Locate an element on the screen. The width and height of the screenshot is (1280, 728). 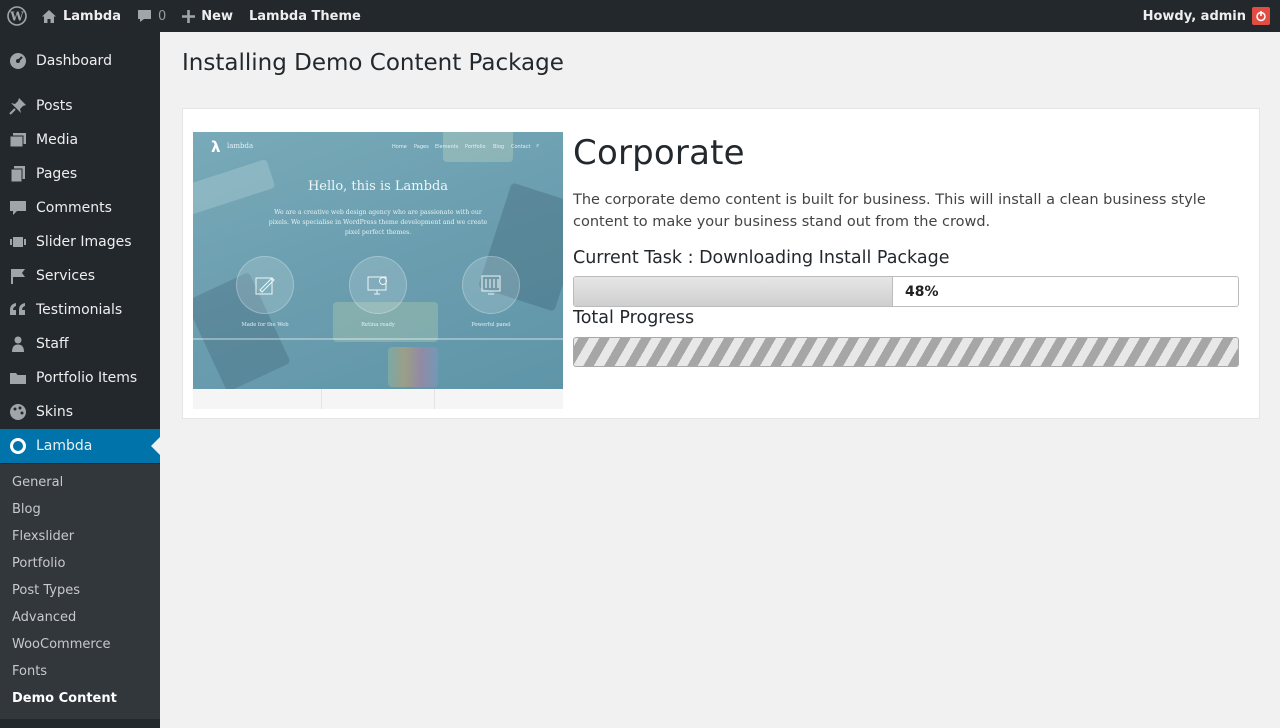
comments-link: 0 is located at coordinates (151, 16).